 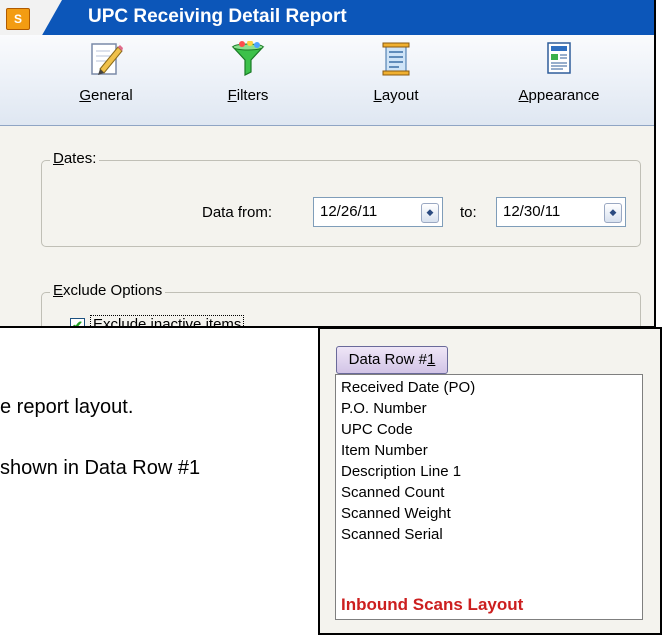 What do you see at coordinates (559, 59) in the screenshot?
I see `appearance-icon` at bounding box center [559, 59].